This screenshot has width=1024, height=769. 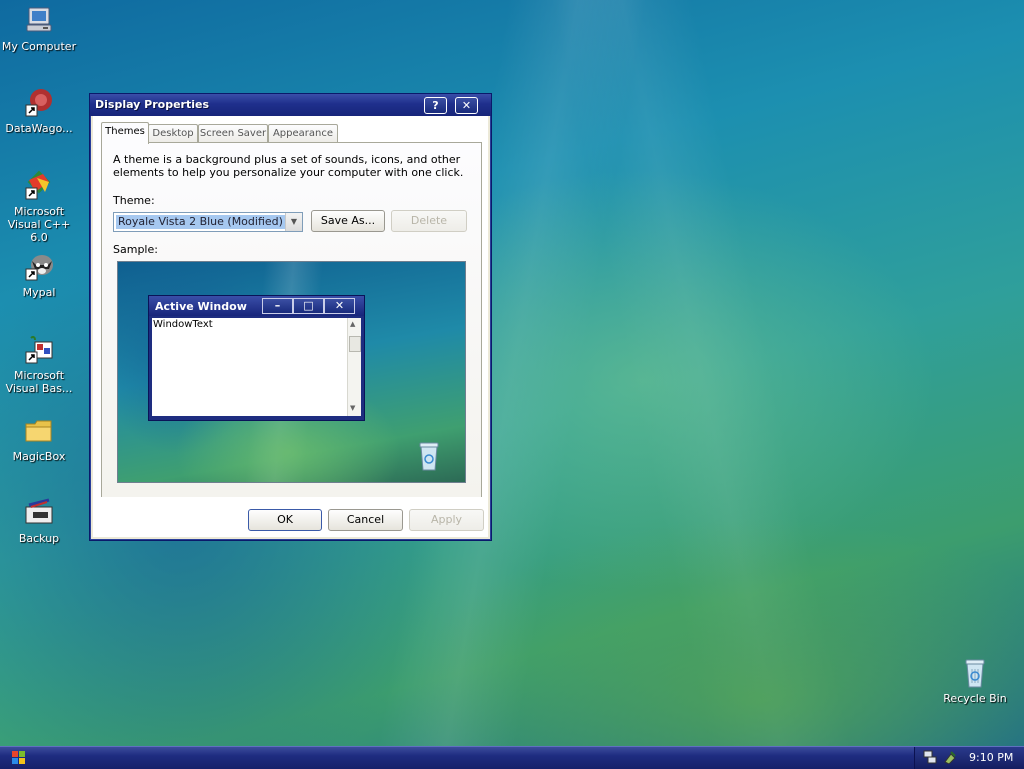 I want to click on chevron-down-icon: ▼, so click(x=293, y=222).